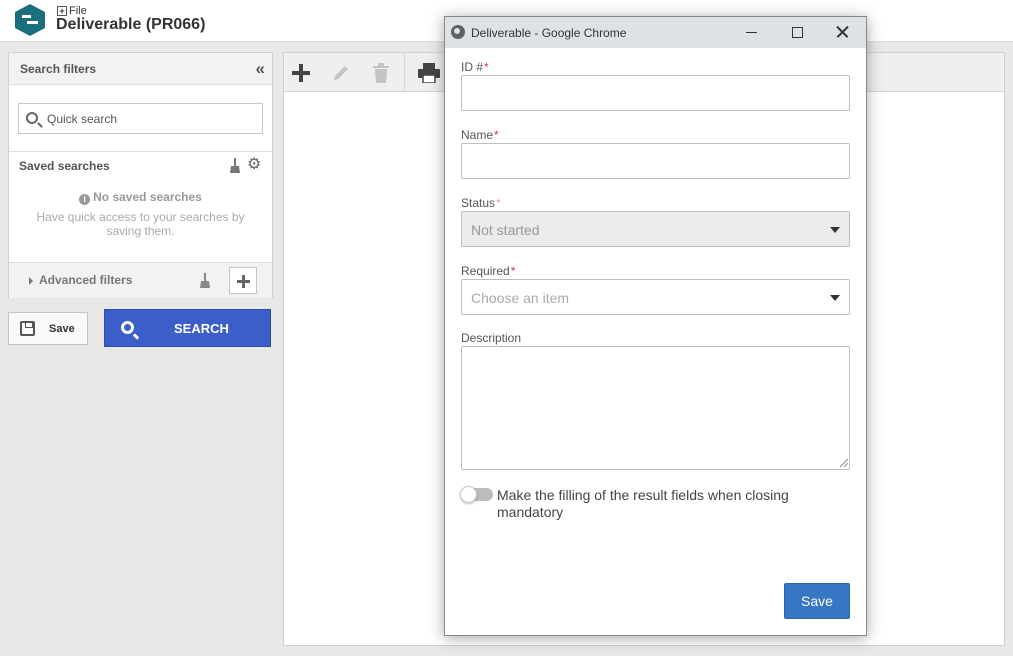 Image resolution: width=1013 pixels, height=656 pixels. I want to click on status-field-label: Status*, so click(481, 203).